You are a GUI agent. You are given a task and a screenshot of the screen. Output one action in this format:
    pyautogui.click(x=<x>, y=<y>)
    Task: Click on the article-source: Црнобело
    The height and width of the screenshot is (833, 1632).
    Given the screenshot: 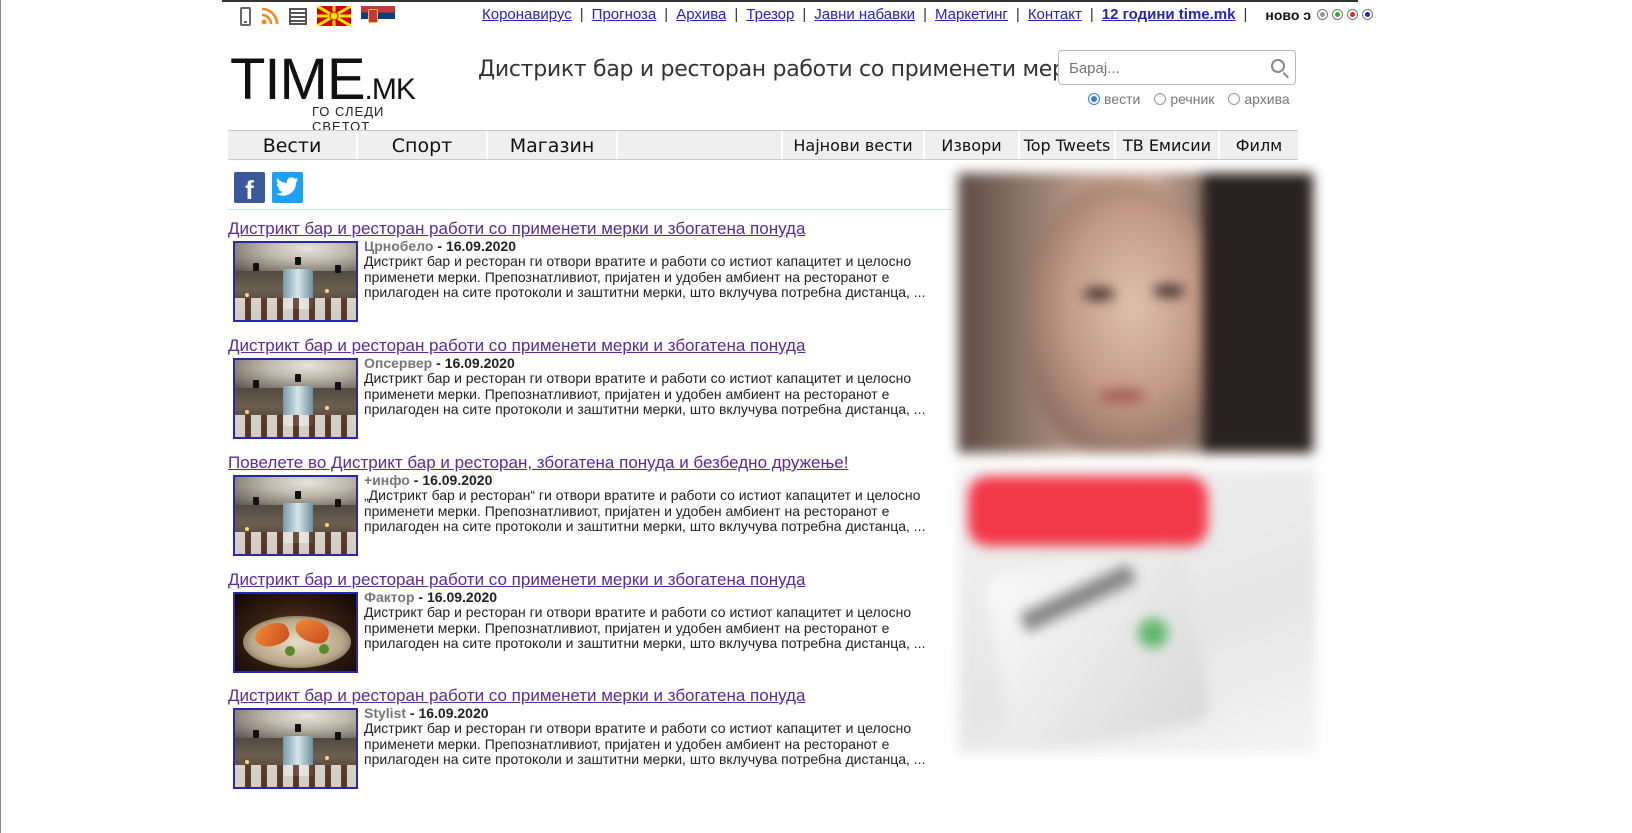 What is the action you would take?
    pyautogui.click(x=399, y=246)
    